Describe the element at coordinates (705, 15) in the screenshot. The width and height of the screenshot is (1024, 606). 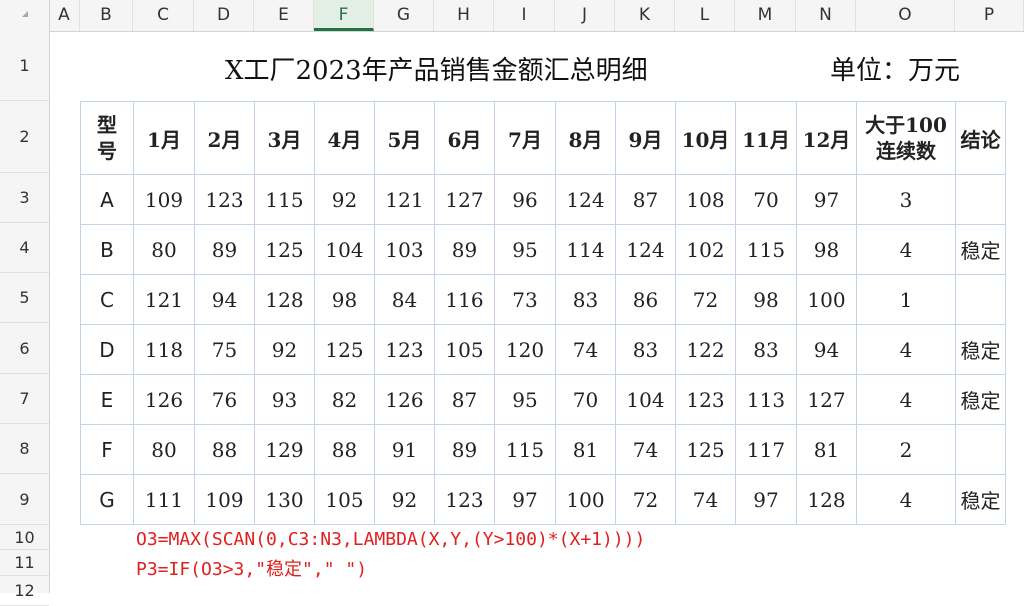
I see `column-header-l: L` at that location.